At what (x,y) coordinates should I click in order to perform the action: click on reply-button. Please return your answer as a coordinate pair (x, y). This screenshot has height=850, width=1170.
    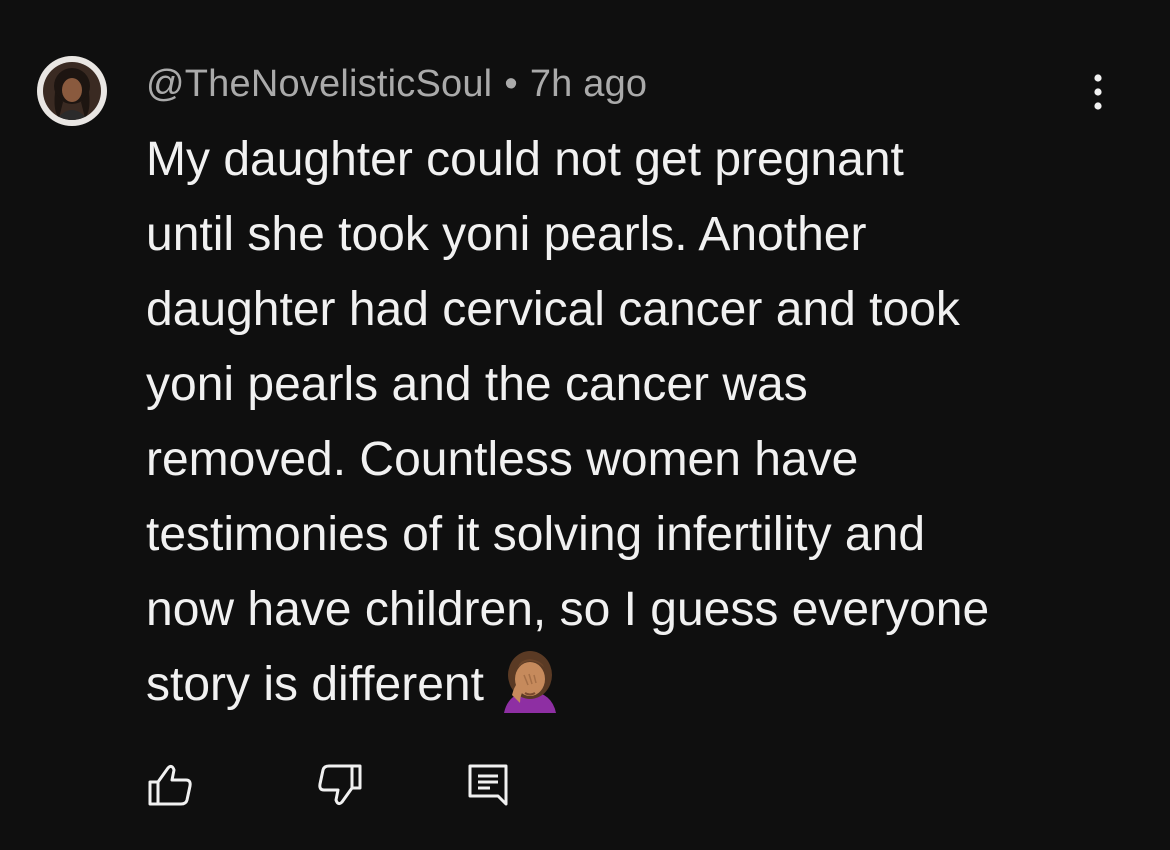
    Looking at the image, I should click on (489, 785).